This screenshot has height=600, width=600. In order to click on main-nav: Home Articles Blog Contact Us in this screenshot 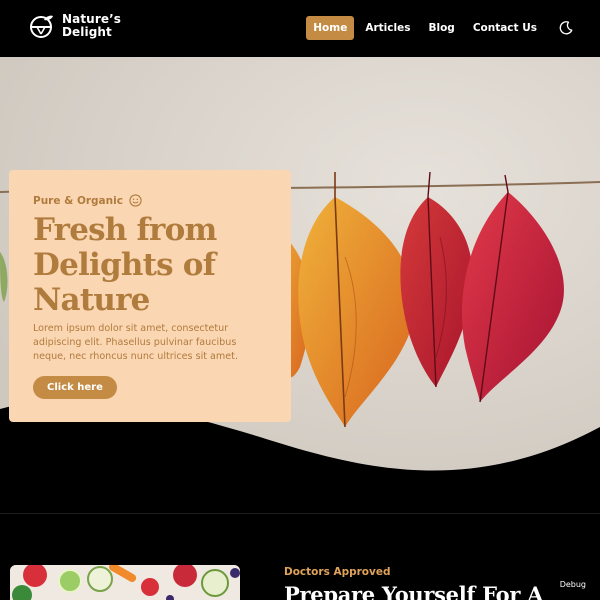, I will do `click(438, 28)`.